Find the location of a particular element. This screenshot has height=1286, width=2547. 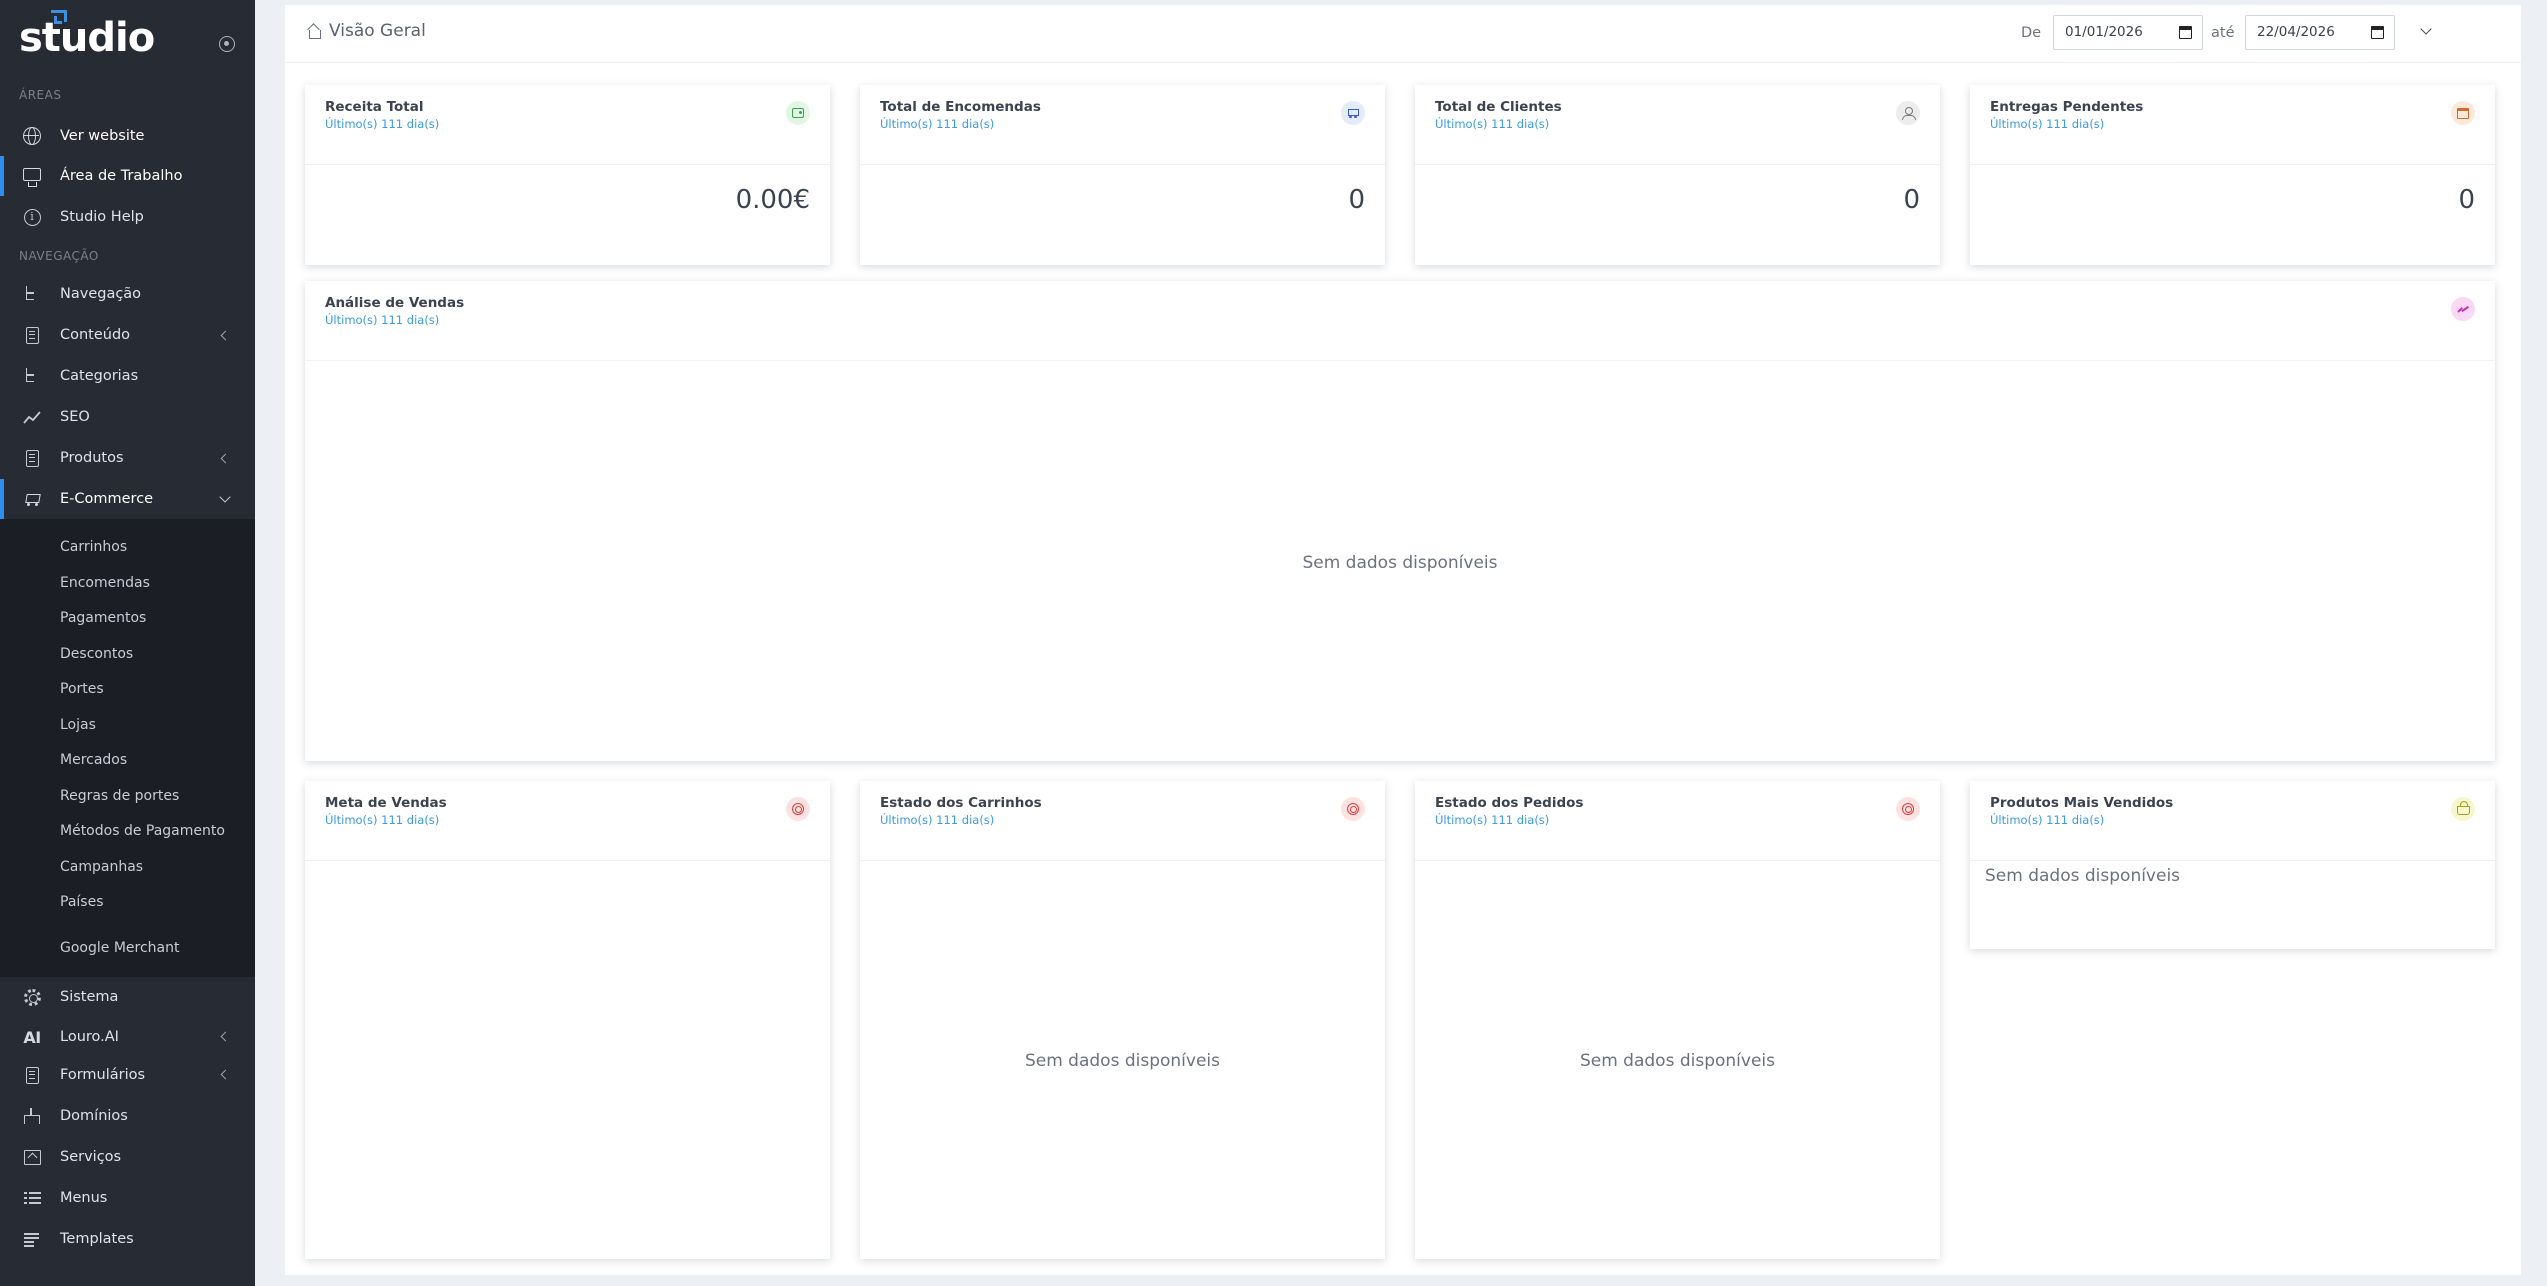

submenu-item-paises: Países is located at coordinates (81, 902).